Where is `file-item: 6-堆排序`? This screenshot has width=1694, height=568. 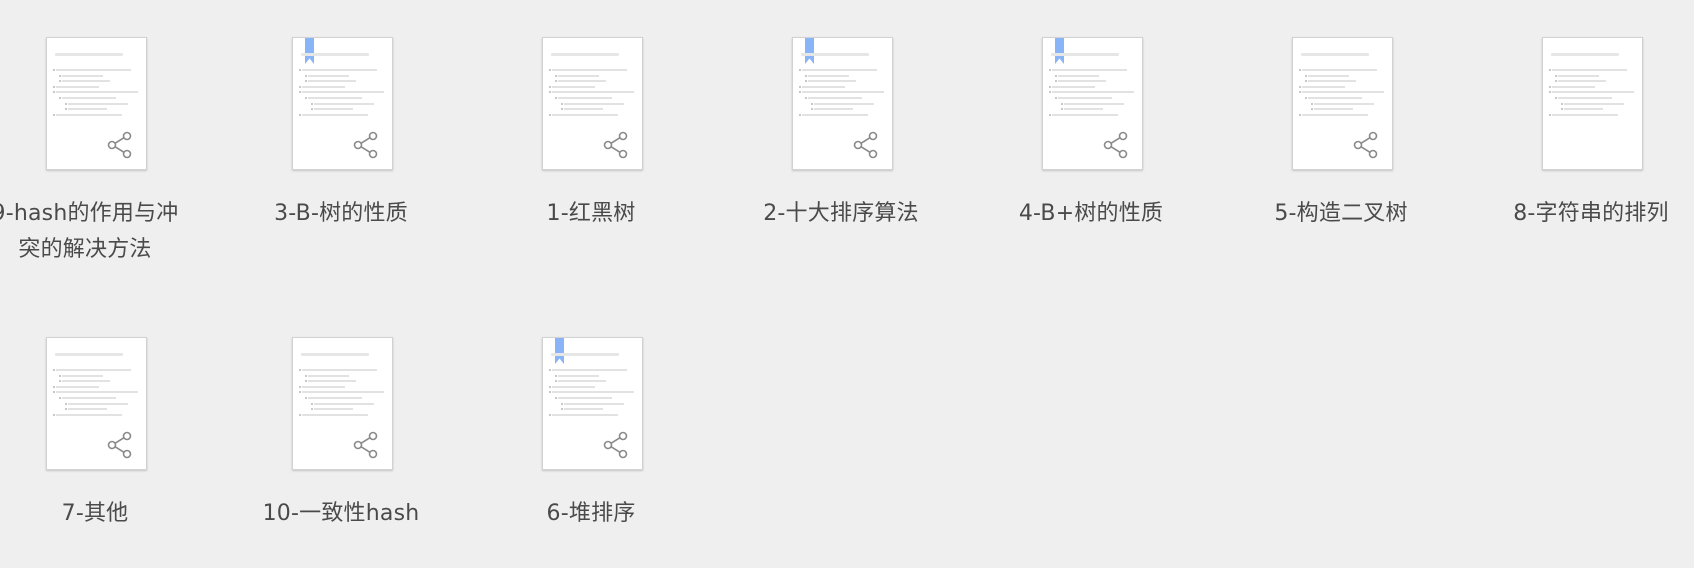 file-item: 6-堆排序 is located at coordinates (591, 430).